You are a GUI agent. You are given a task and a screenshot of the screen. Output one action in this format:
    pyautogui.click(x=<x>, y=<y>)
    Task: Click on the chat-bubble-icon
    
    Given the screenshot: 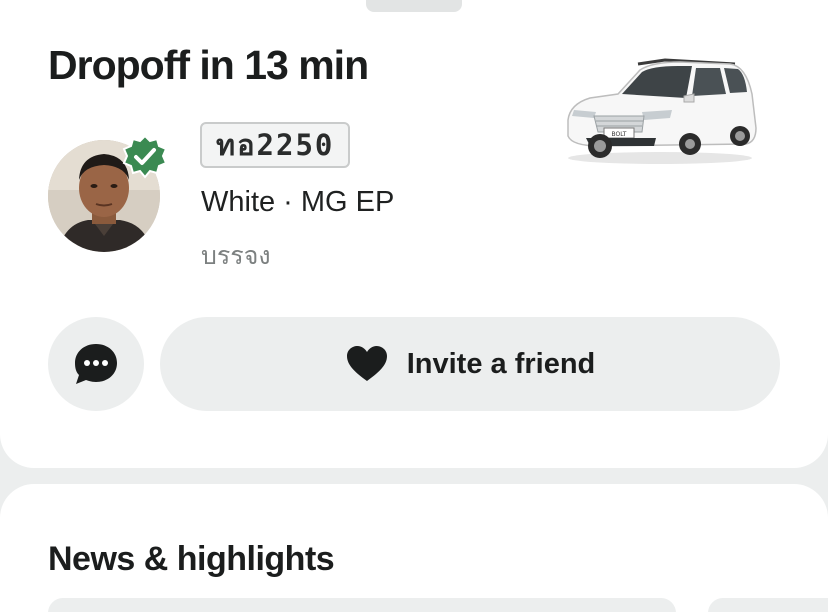 What is the action you would take?
    pyautogui.click(x=96, y=364)
    